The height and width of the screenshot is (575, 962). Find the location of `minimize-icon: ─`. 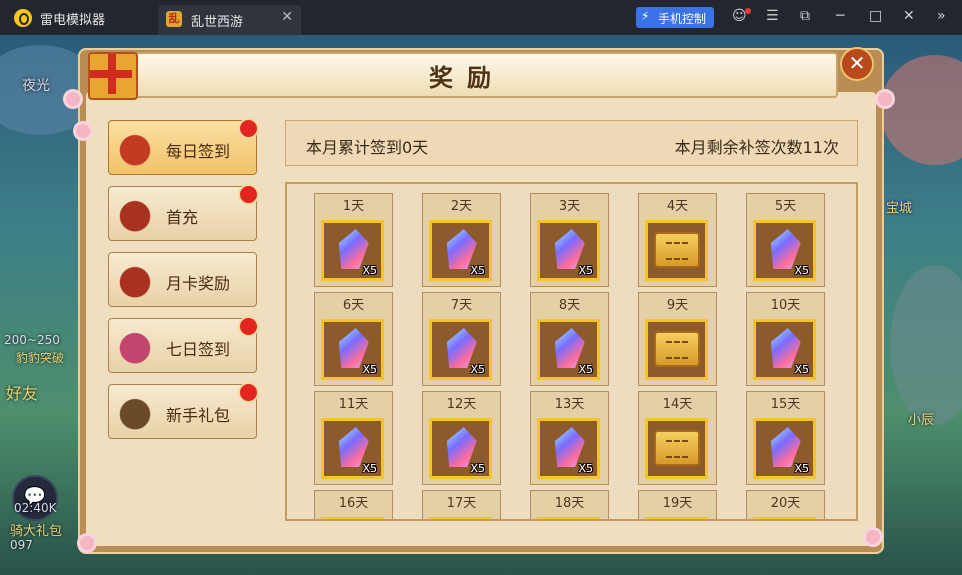

minimize-icon: ─ is located at coordinates (840, 16).